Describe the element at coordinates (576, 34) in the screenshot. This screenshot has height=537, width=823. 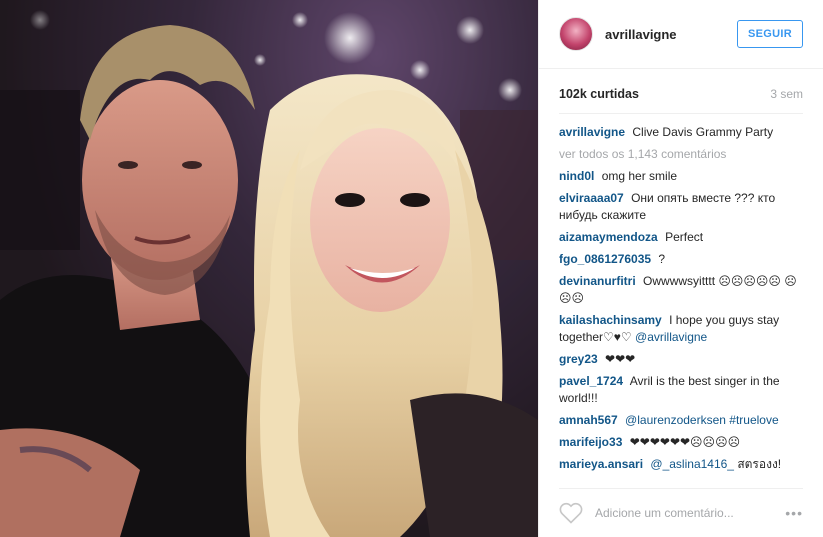
I see `avatar` at that location.